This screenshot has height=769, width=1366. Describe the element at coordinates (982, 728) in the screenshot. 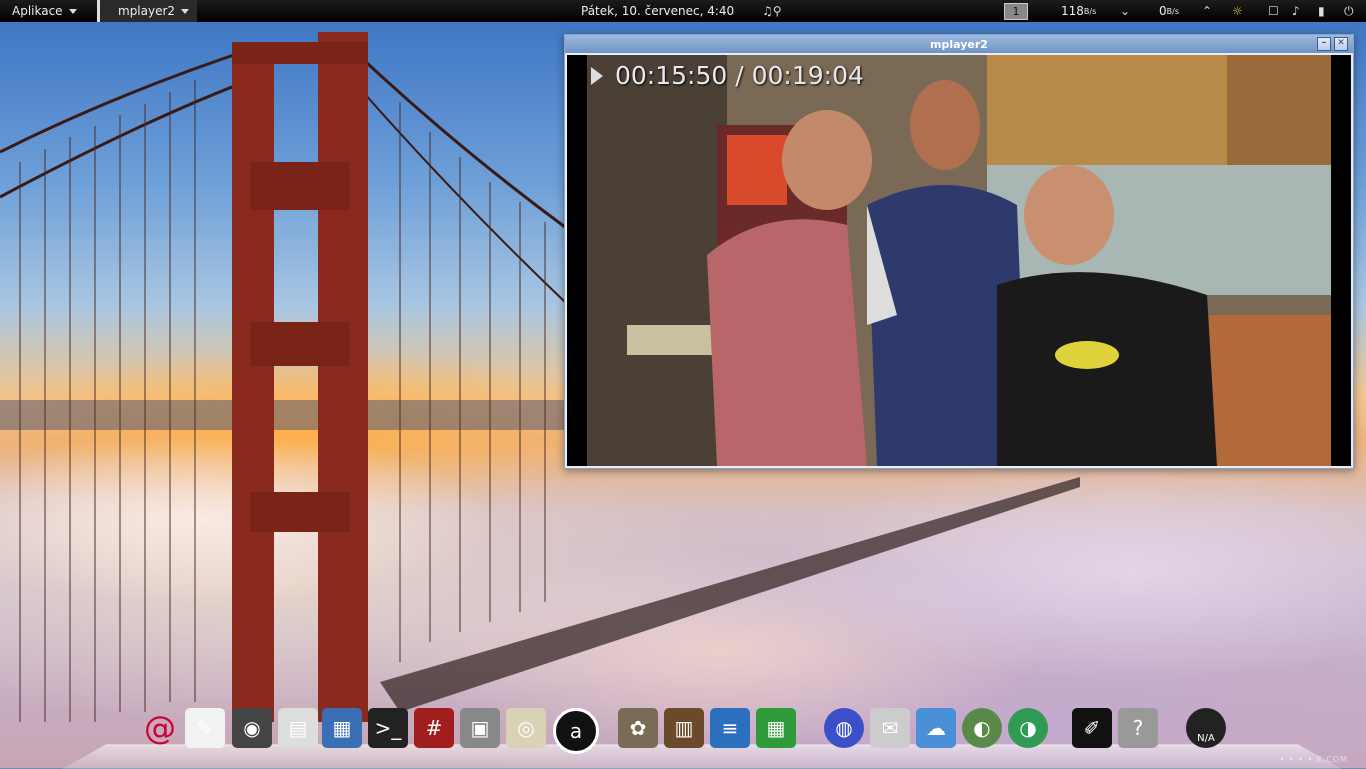

I see `network-globe-icon: ◐` at that location.